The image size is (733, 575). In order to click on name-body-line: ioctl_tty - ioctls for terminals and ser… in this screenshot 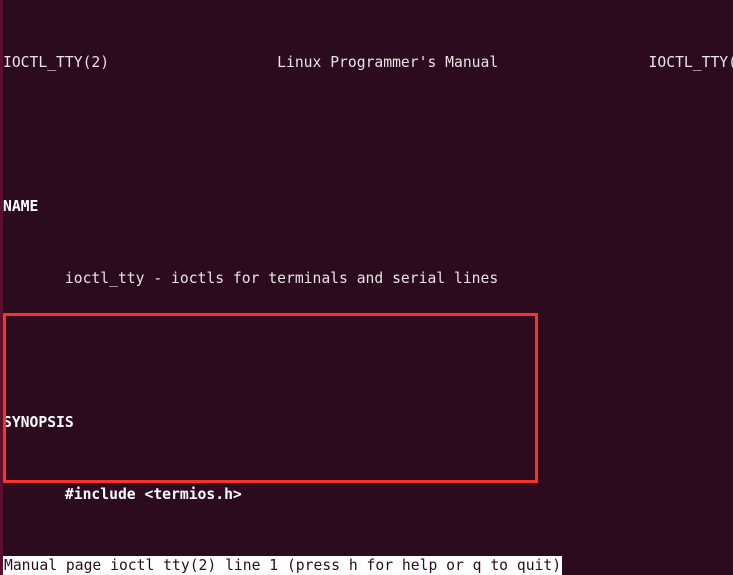, I will do `click(368, 279)`.